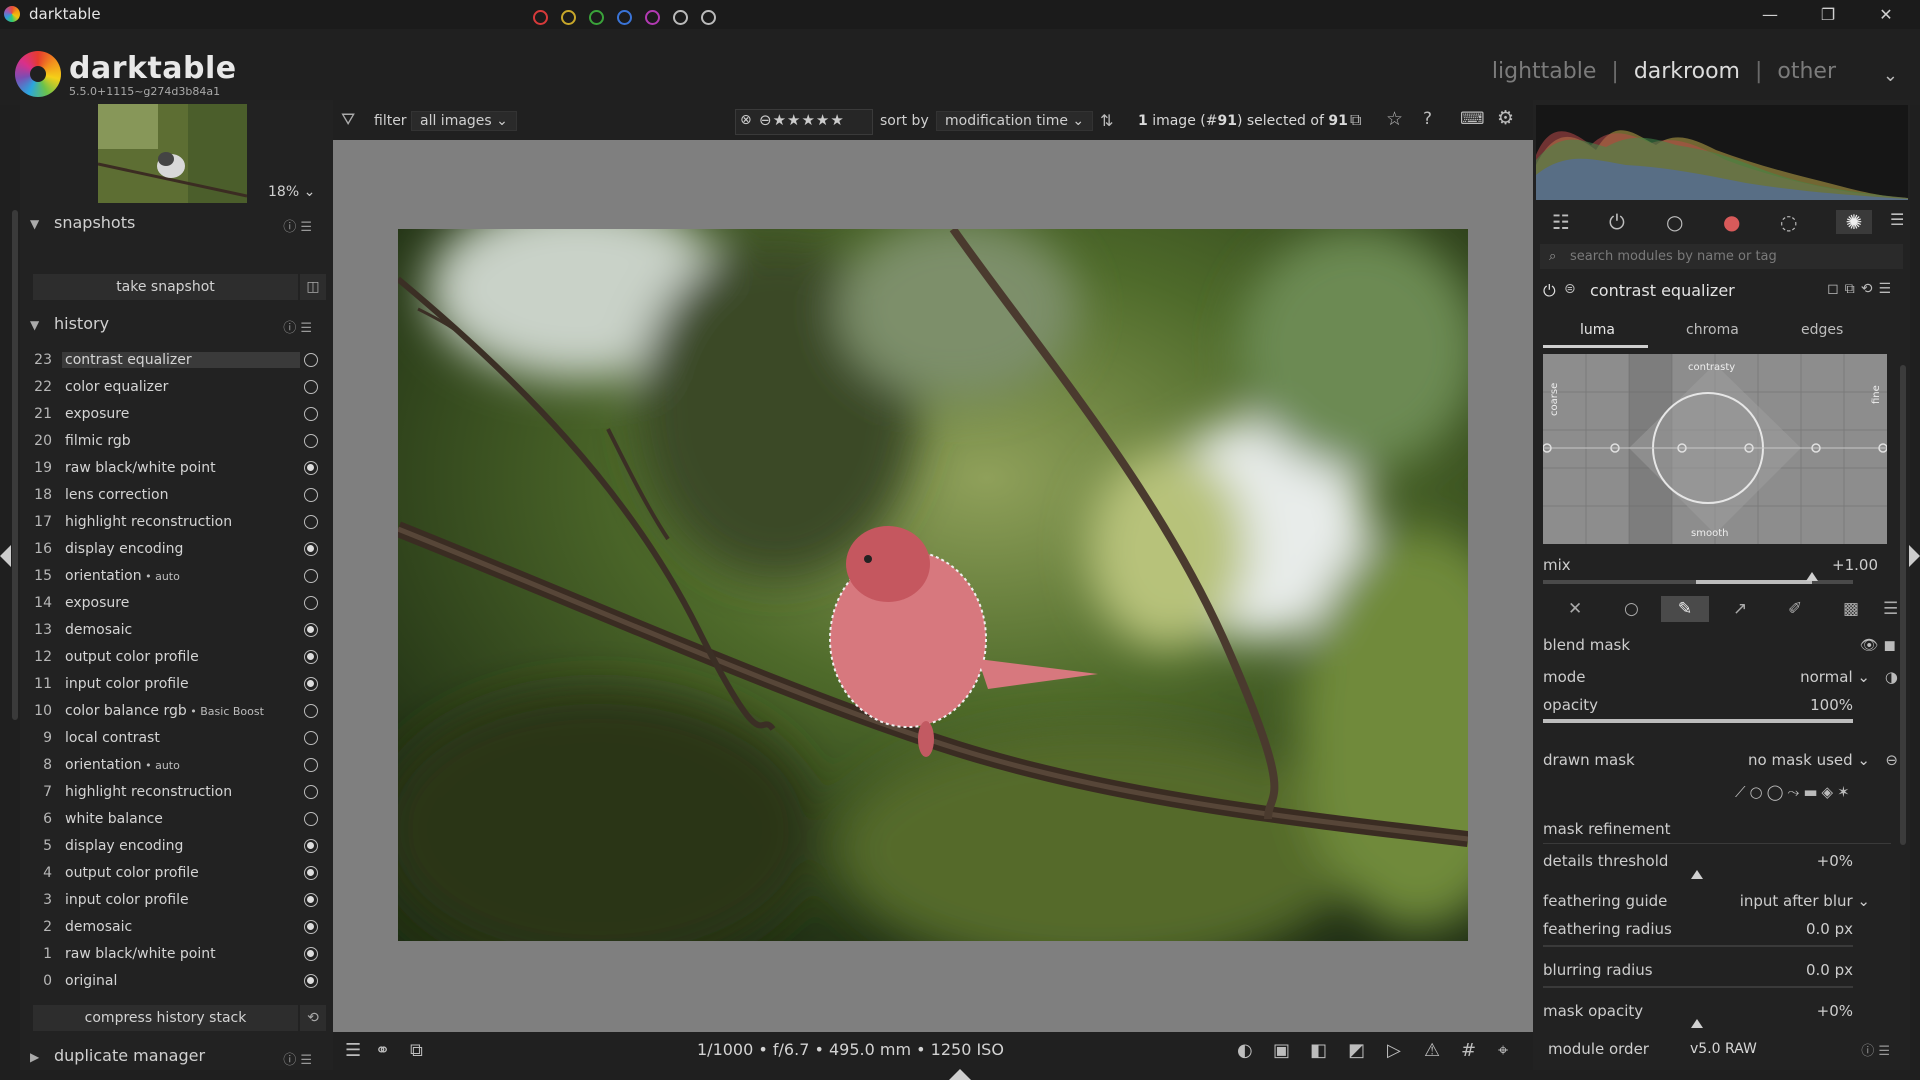 This screenshot has height=1080, width=1920. What do you see at coordinates (1432, 1050) in the screenshot?
I see `warning-icon: ⚠` at bounding box center [1432, 1050].